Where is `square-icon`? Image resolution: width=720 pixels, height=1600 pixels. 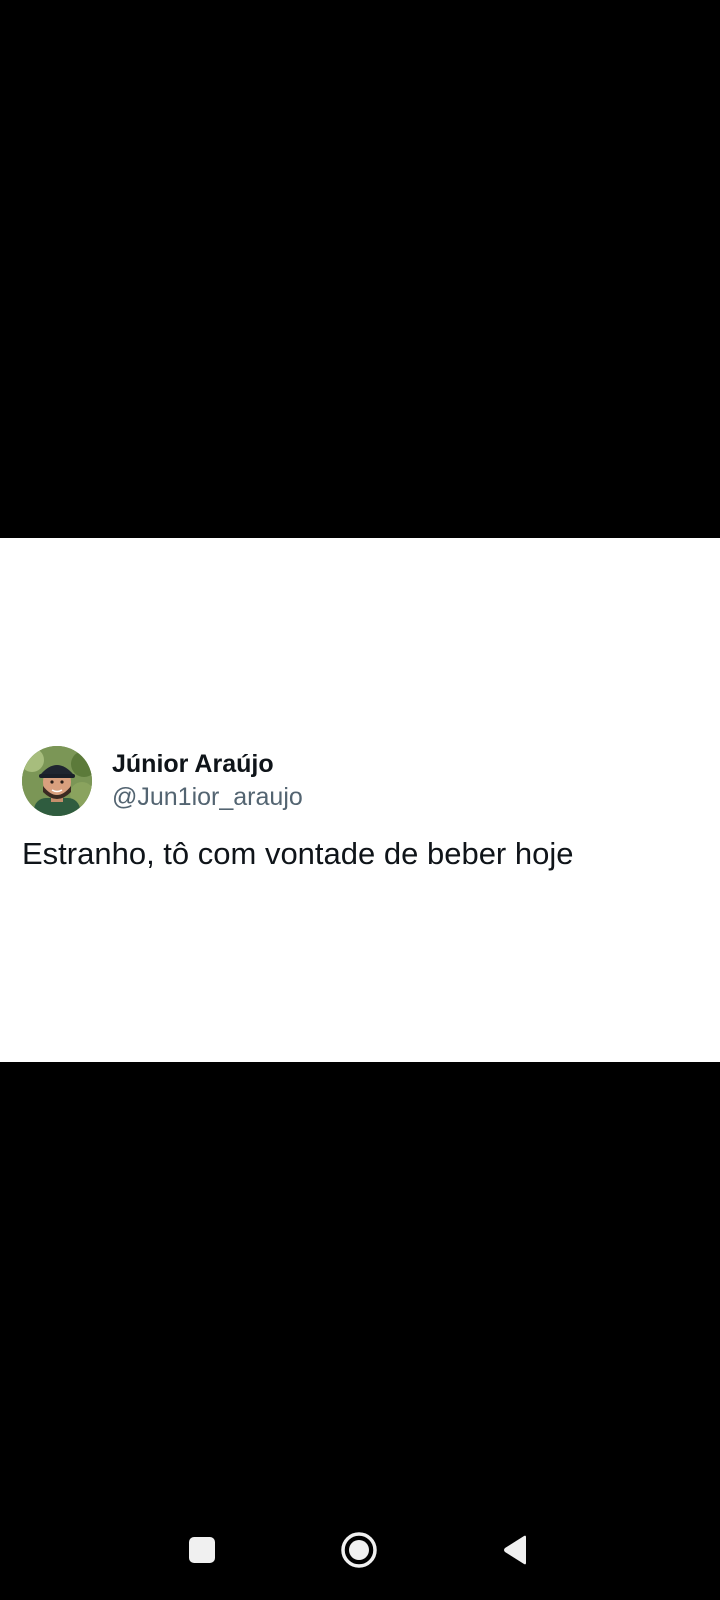 square-icon is located at coordinates (202, 1550).